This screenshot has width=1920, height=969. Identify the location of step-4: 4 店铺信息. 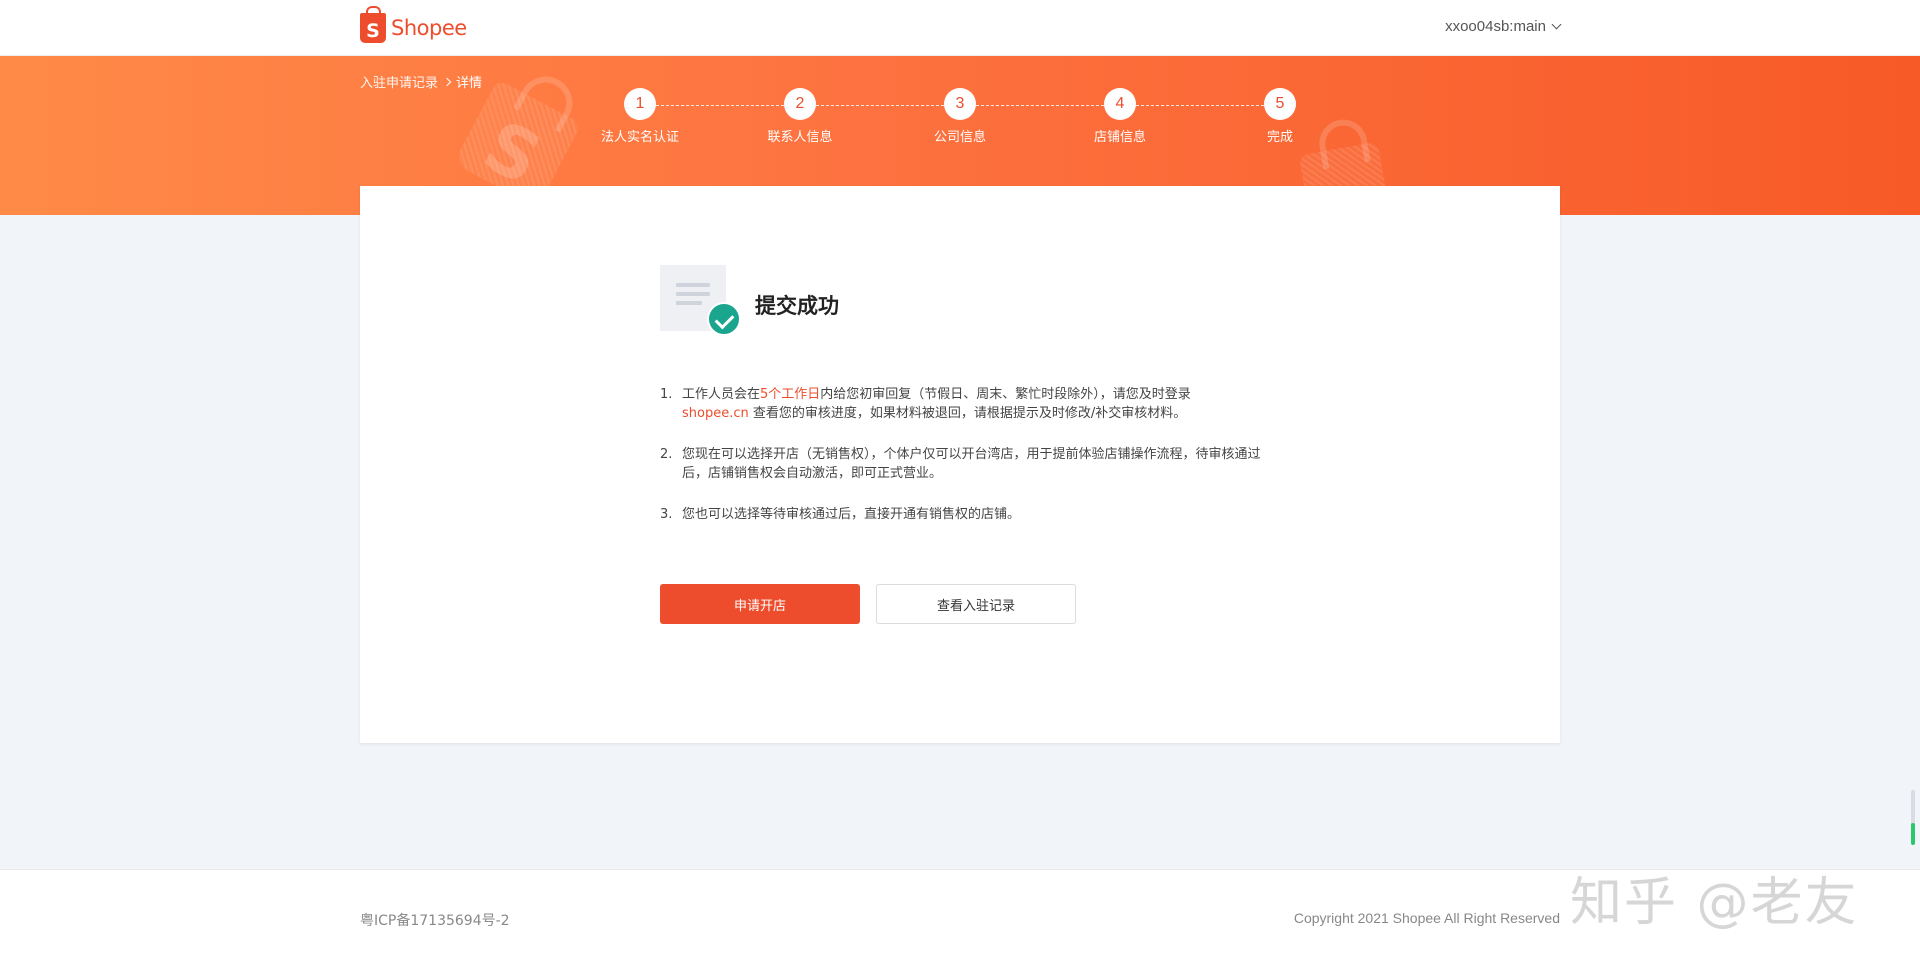
(1120, 116).